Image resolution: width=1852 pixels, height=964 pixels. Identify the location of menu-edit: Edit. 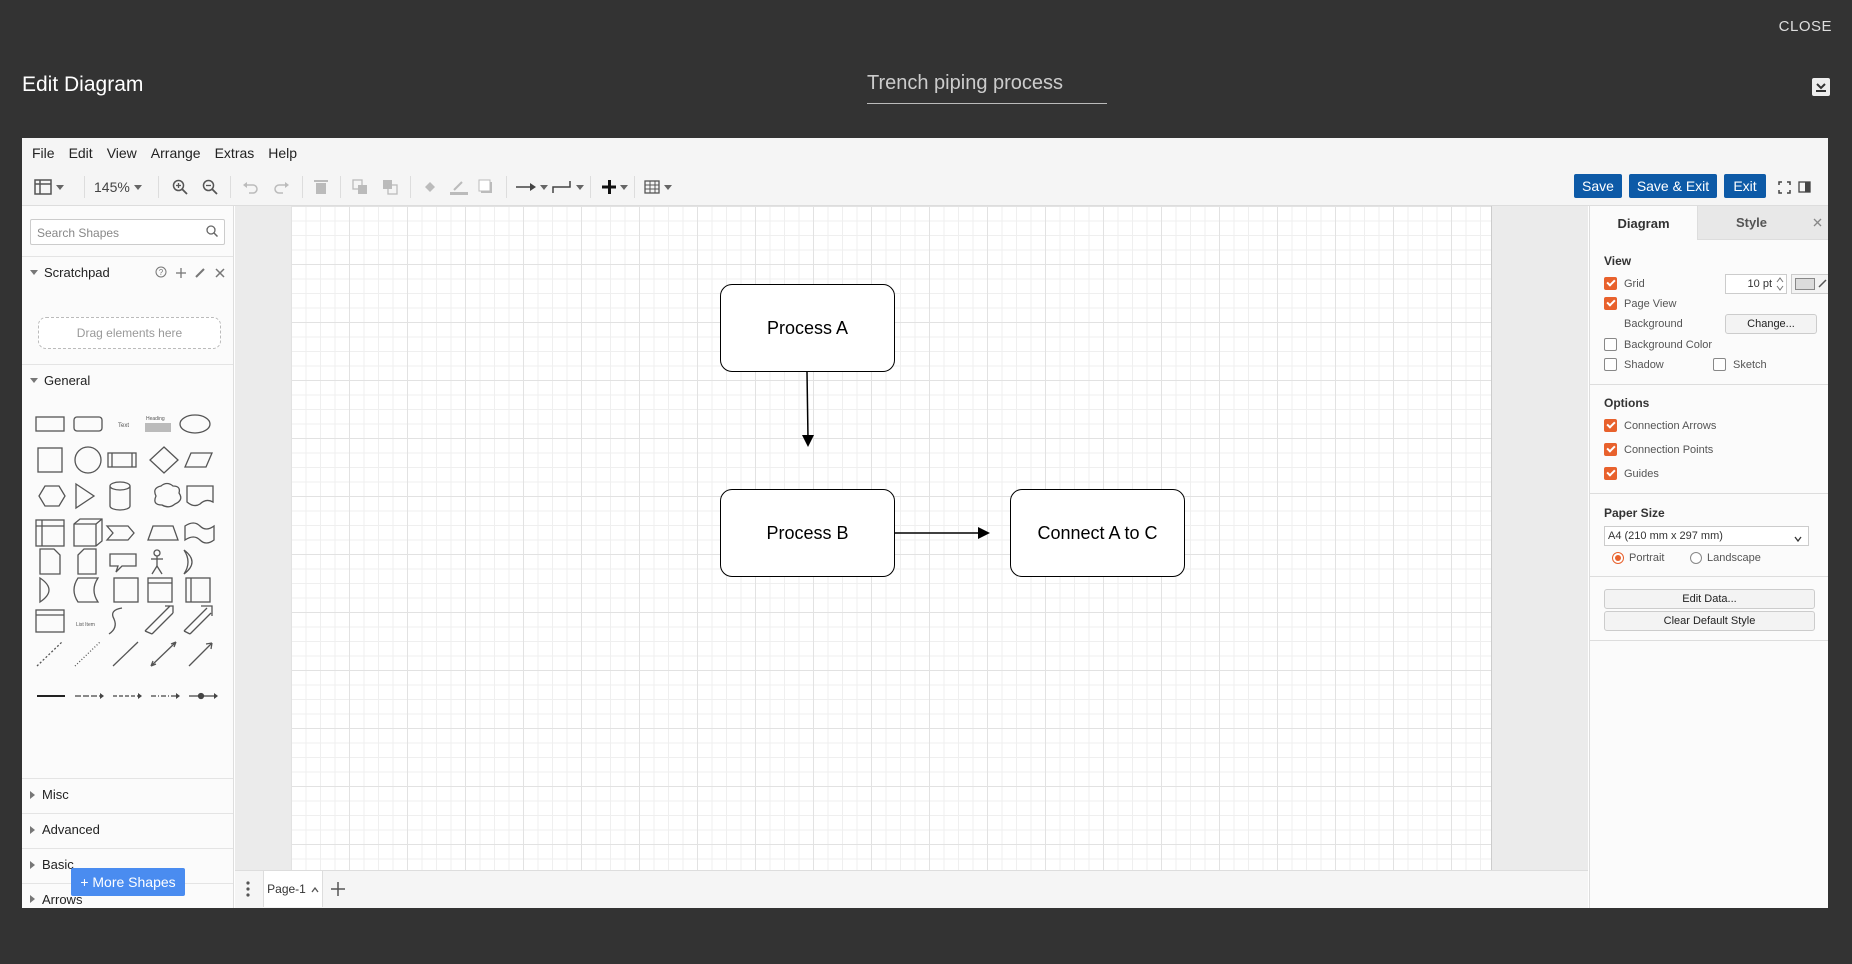
(81, 153).